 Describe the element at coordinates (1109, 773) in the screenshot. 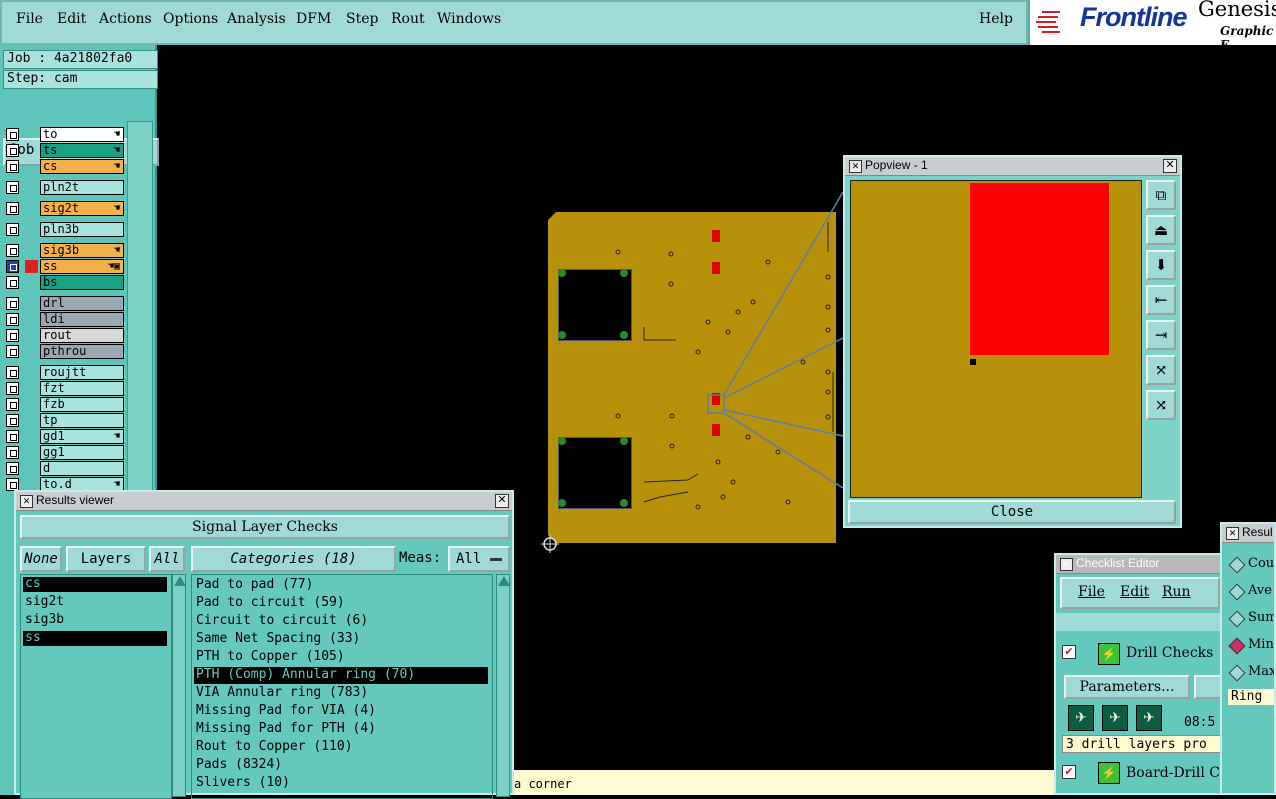

I see `board-drill-action-icon: ⚡` at that location.